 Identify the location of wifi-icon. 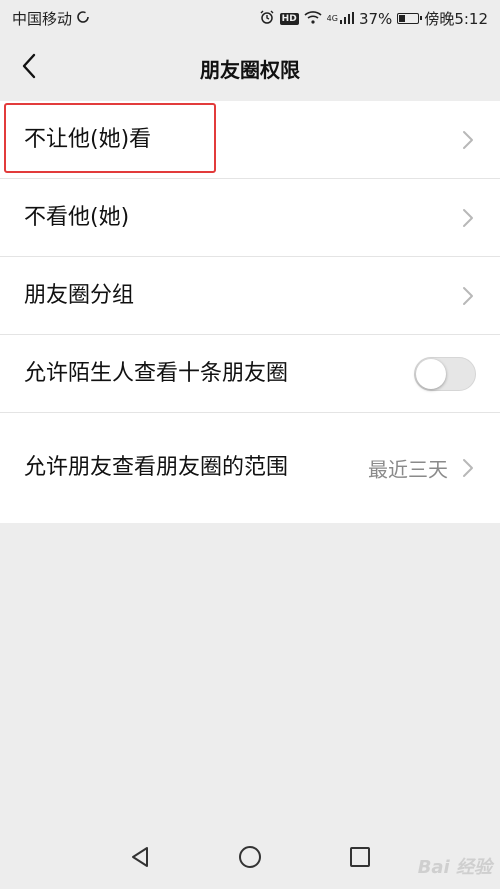
(313, 19).